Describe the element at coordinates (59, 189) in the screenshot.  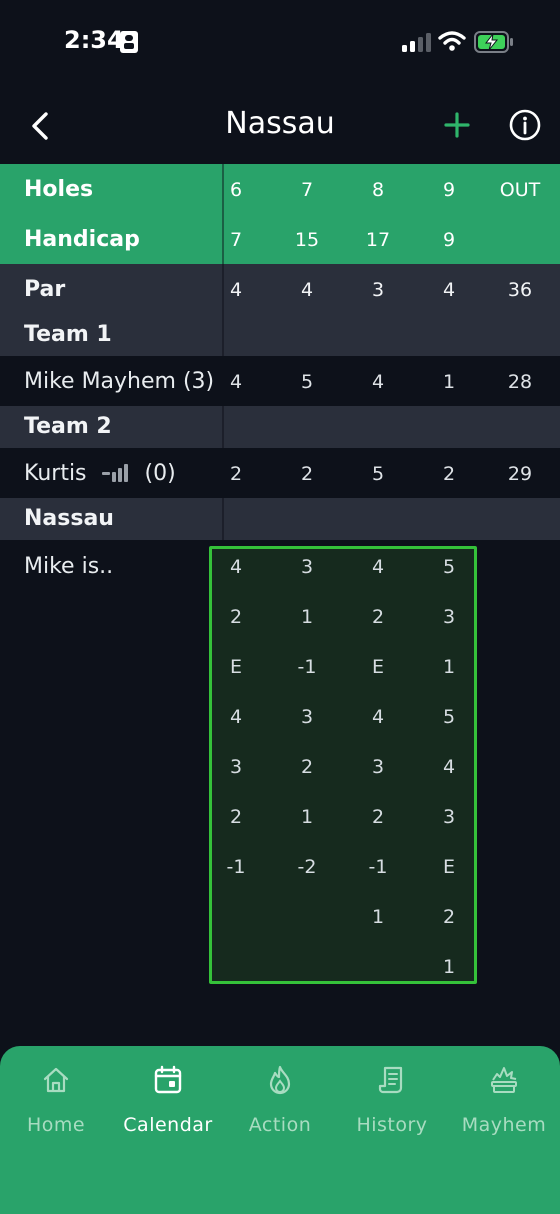
I see `holes-label: Holes` at that location.